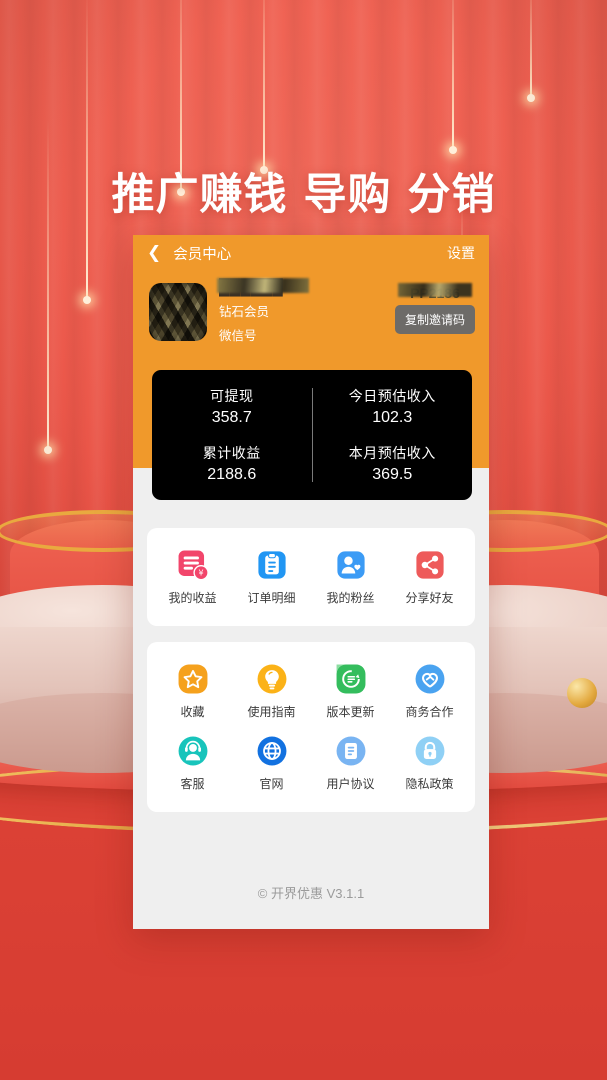 The width and height of the screenshot is (607, 1080). What do you see at coordinates (392, 474) in the screenshot?
I see `stat-value: 369.5` at bounding box center [392, 474].